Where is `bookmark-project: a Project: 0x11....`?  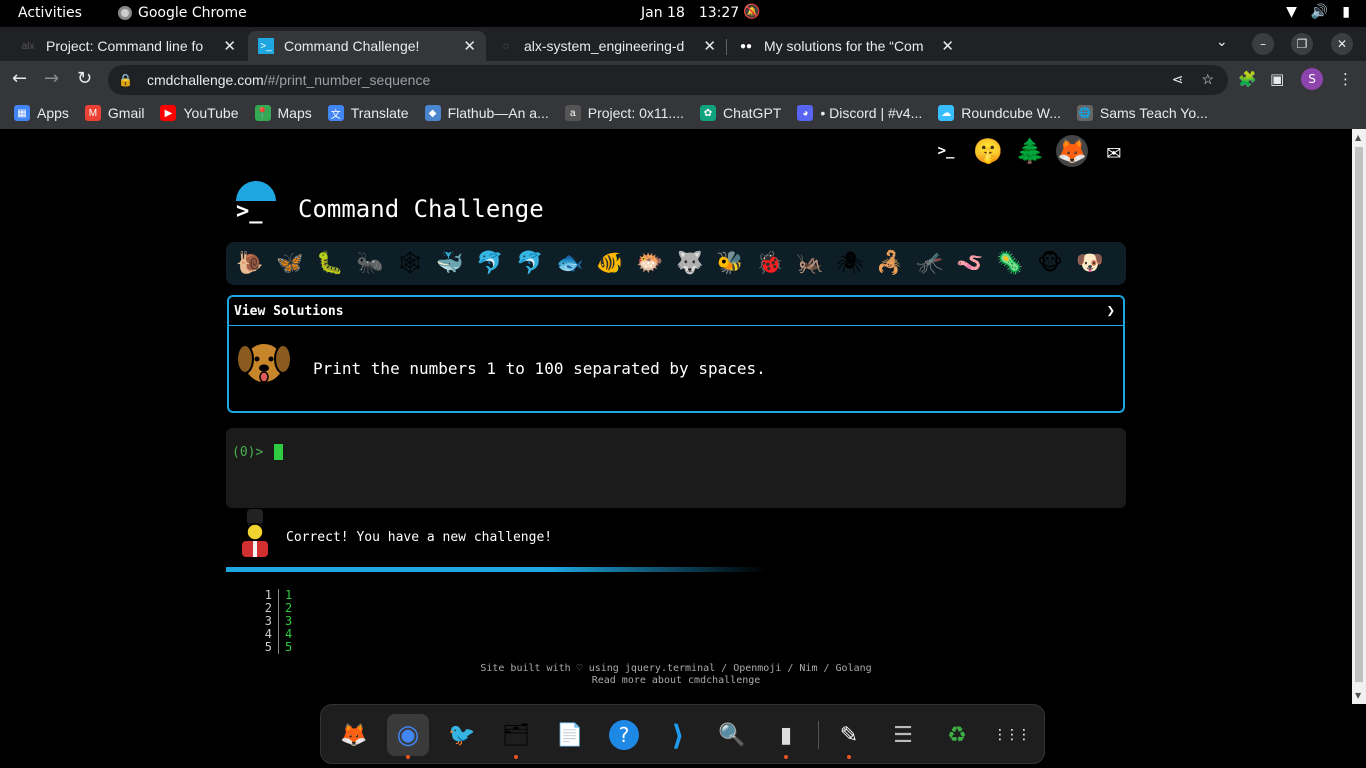
bookmark-project: a Project: 0x11.... is located at coordinates (624, 113).